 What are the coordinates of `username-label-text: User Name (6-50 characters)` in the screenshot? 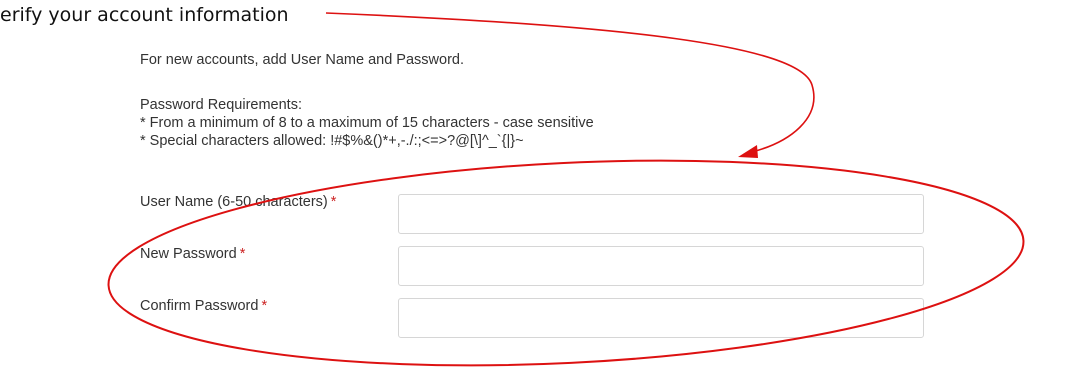 It's located at (234, 202).